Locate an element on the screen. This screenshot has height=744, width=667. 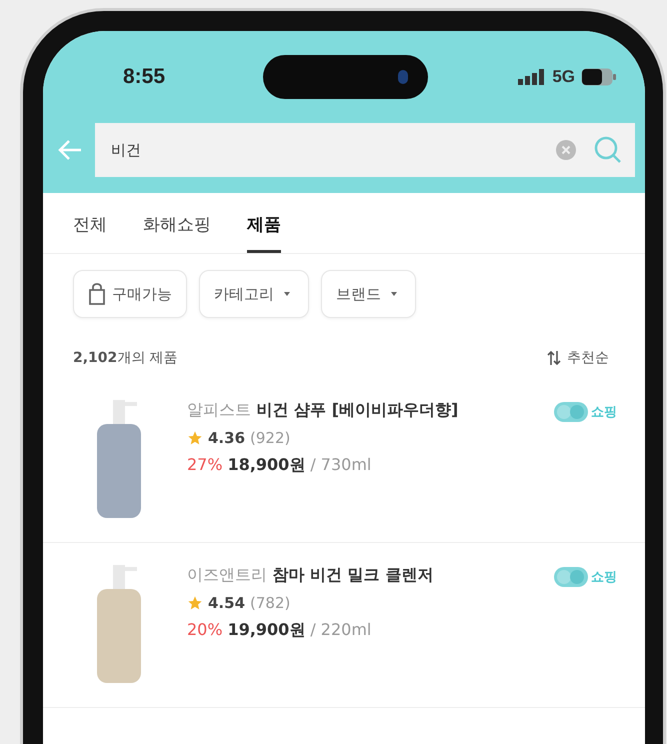
sort-arrows-icon is located at coordinates (554, 358).